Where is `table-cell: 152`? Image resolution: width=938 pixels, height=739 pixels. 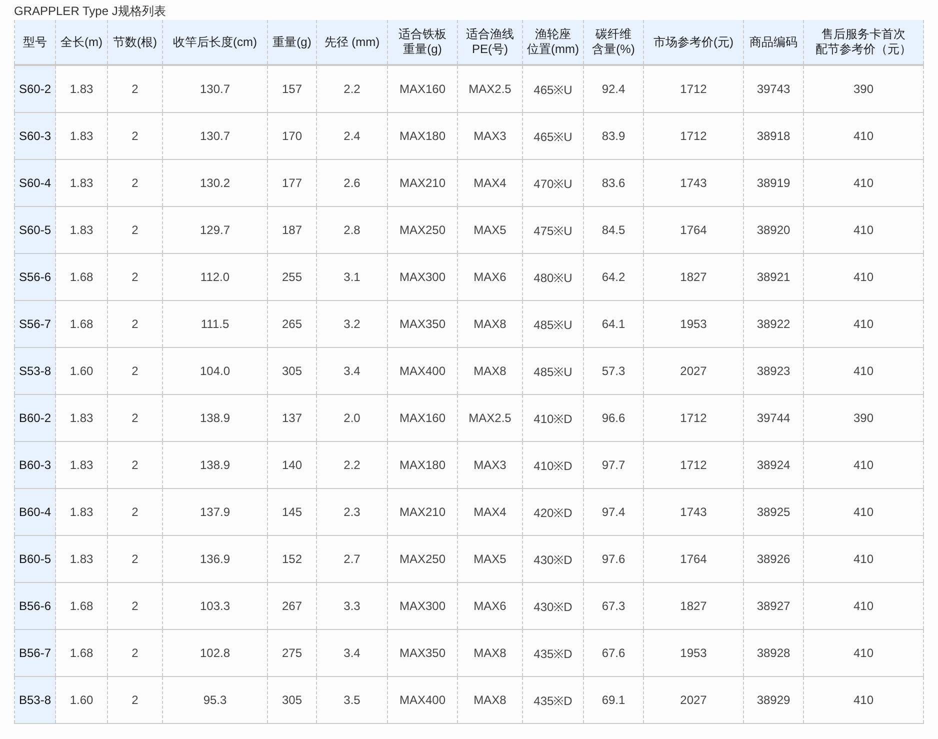
table-cell: 152 is located at coordinates (292, 559).